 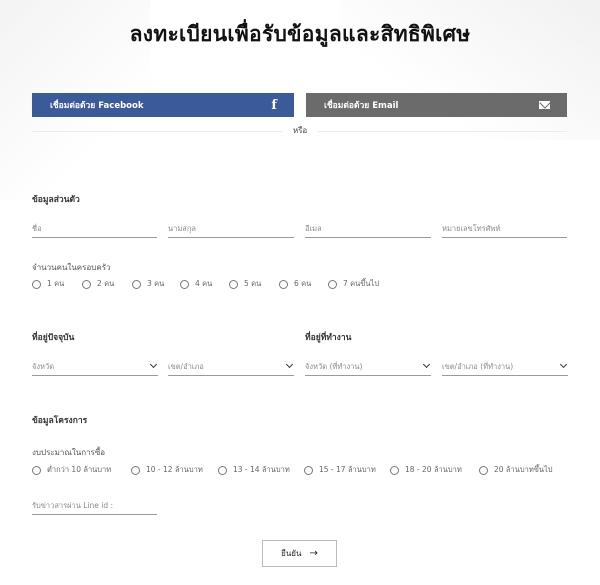 What do you see at coordinates (56, 200) in the screenshot?
I see `personal-section-title: ข้อมูลส่วนตัว` at bounding box center [56, 200].